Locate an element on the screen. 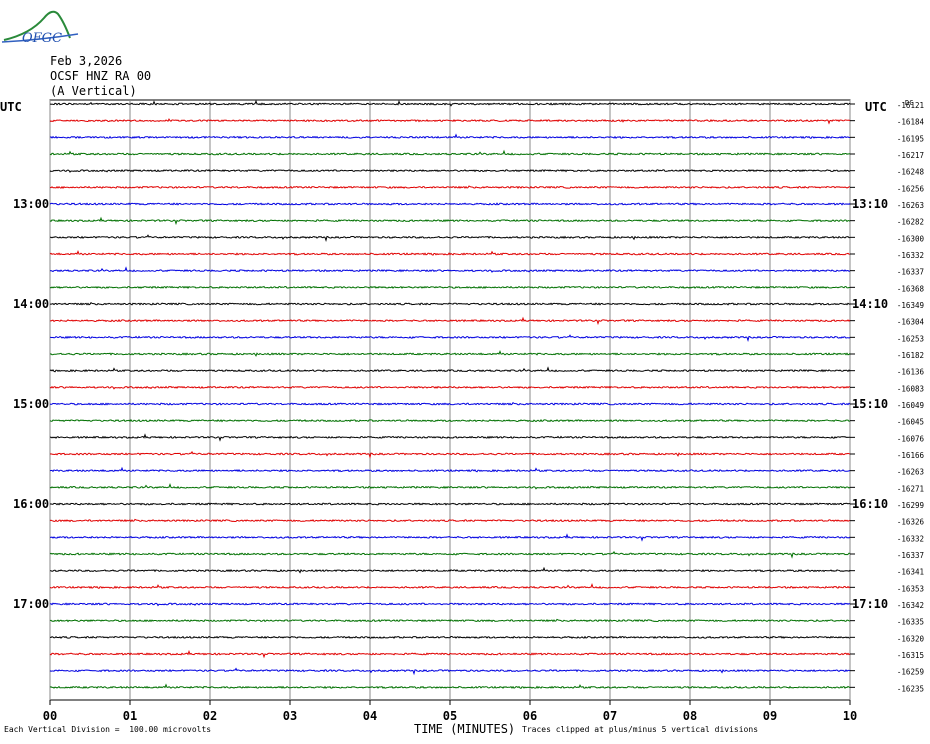  x-tick-label: 00 is located at coordinates (50, 716).